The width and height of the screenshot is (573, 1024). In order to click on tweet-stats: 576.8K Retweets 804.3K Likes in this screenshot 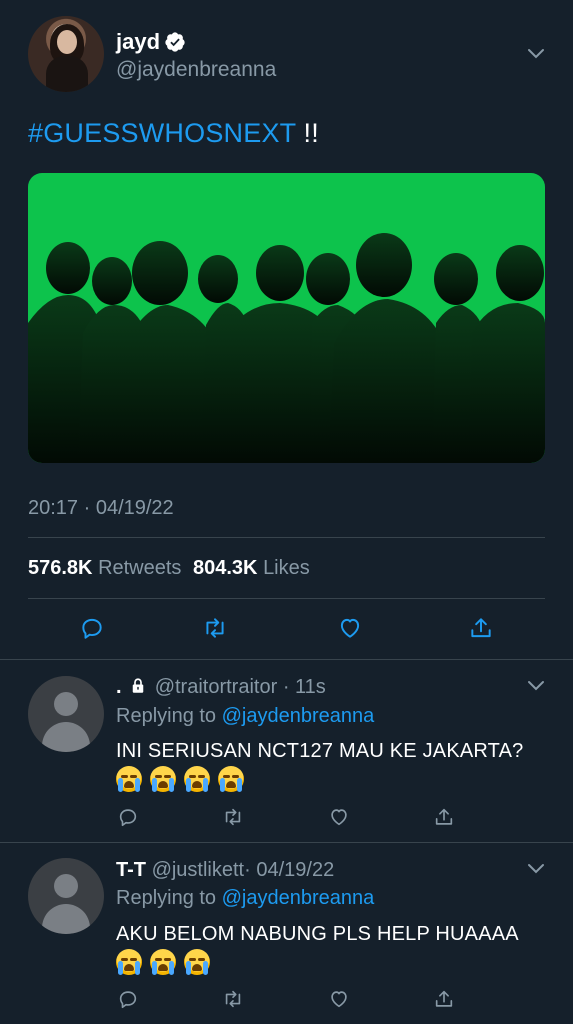, I will do `click(169, 568)`.